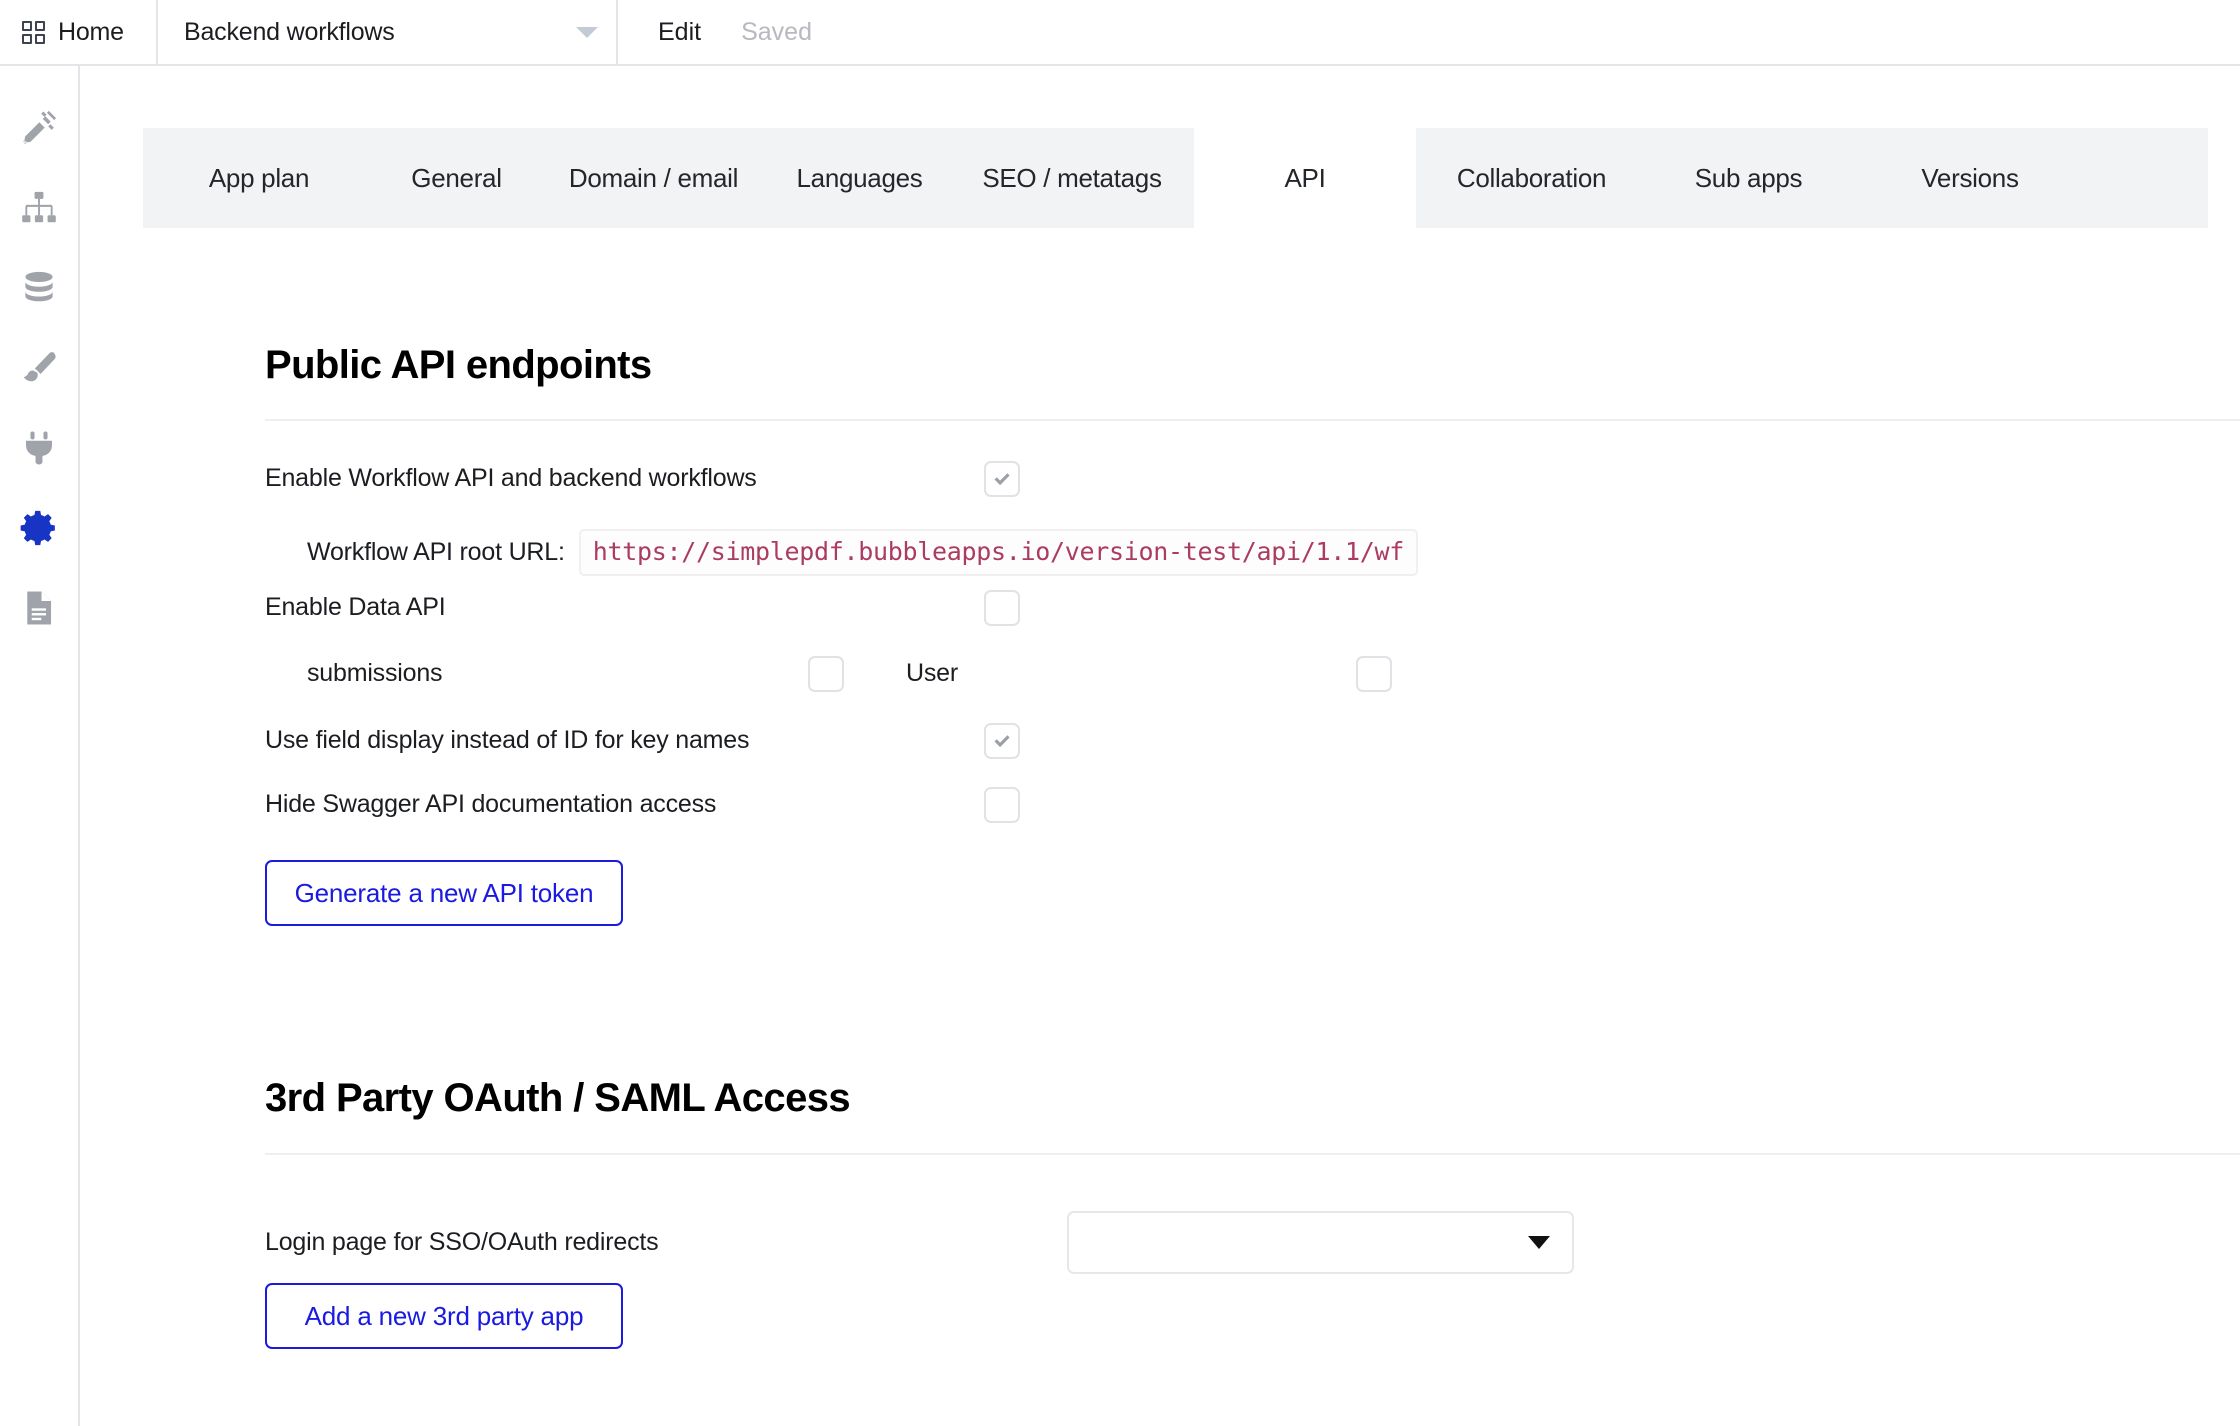 The height and width of the screenshot is (1426, 2240). I want to click on oauth-saml-divider, so click(1252, 1154).